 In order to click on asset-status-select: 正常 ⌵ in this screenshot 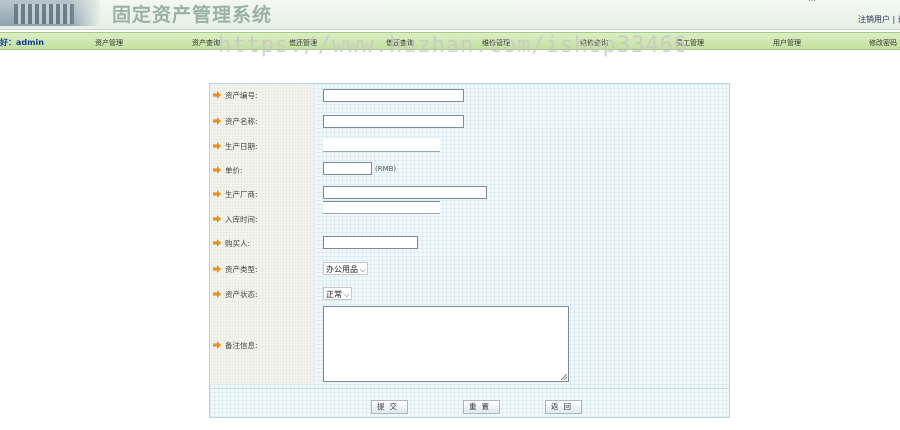, I will do `click(338, 293)`.